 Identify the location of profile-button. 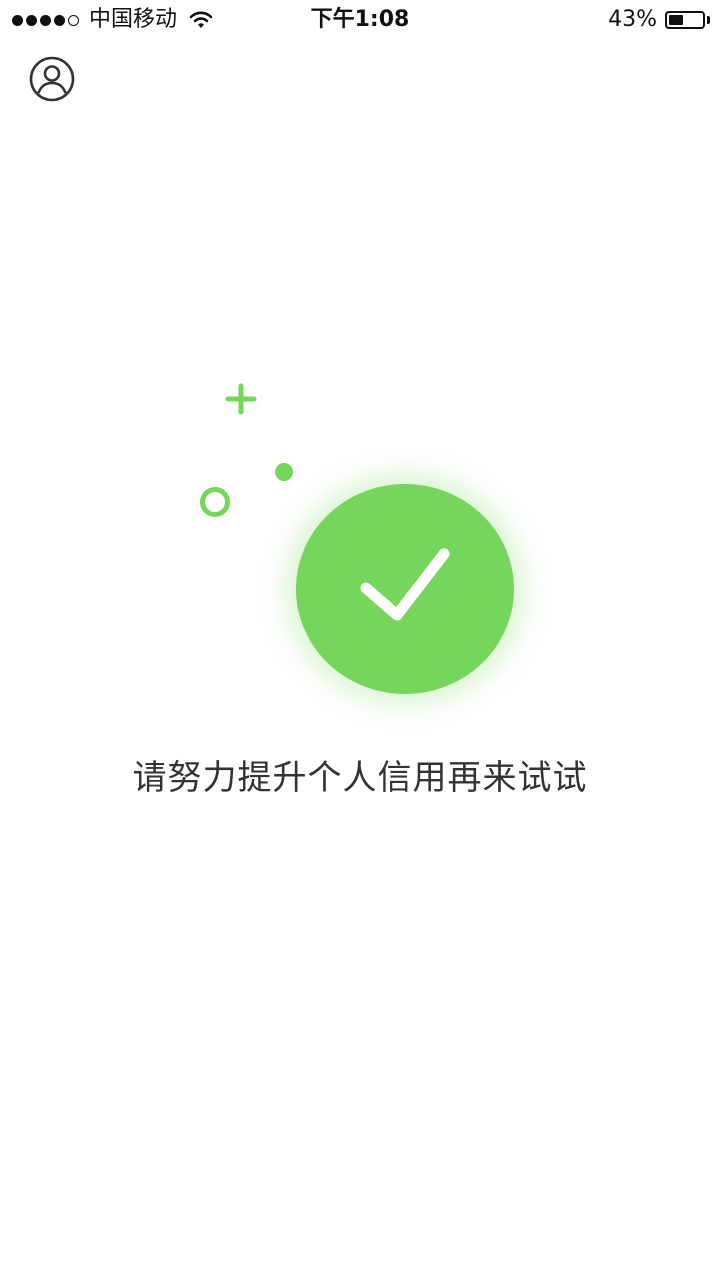
(52, 79).